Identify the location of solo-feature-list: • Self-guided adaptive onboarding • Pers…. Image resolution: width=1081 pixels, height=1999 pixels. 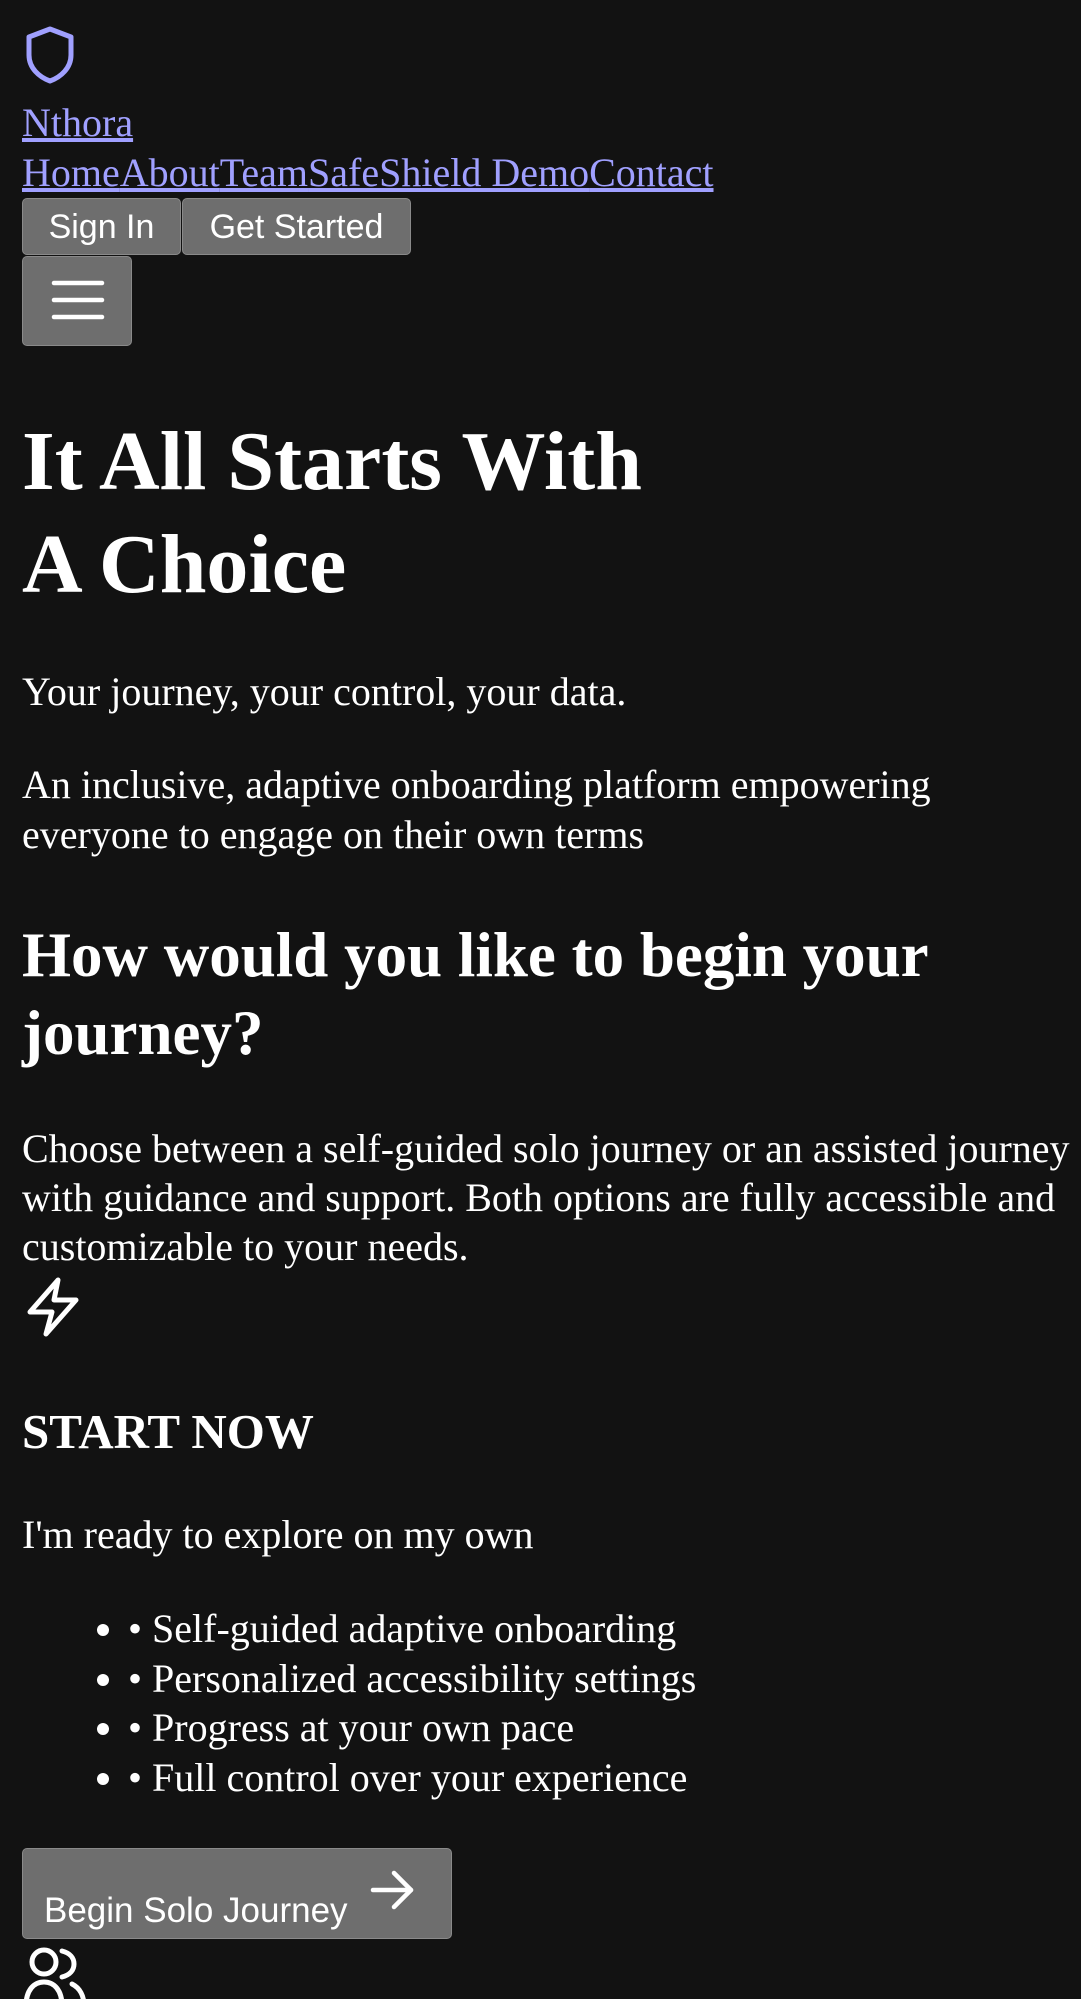
(359, 1703).